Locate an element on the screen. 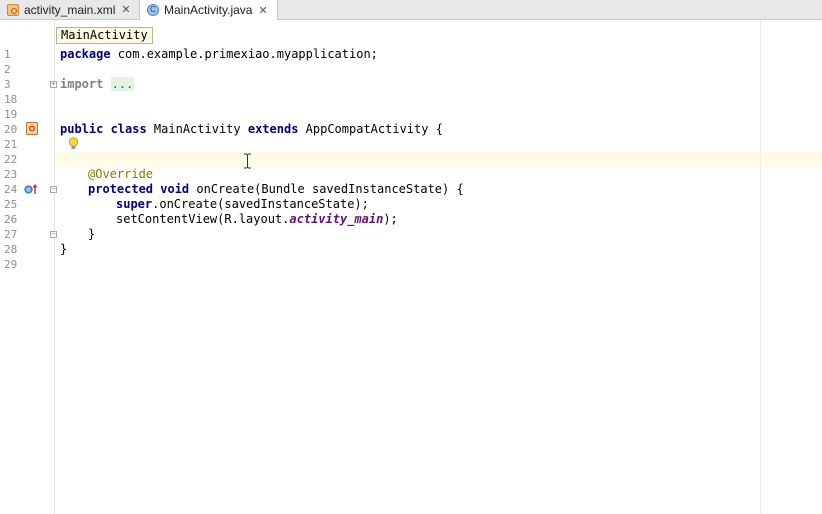  overrides-method-icon: o is located at coordinates (31, 189).